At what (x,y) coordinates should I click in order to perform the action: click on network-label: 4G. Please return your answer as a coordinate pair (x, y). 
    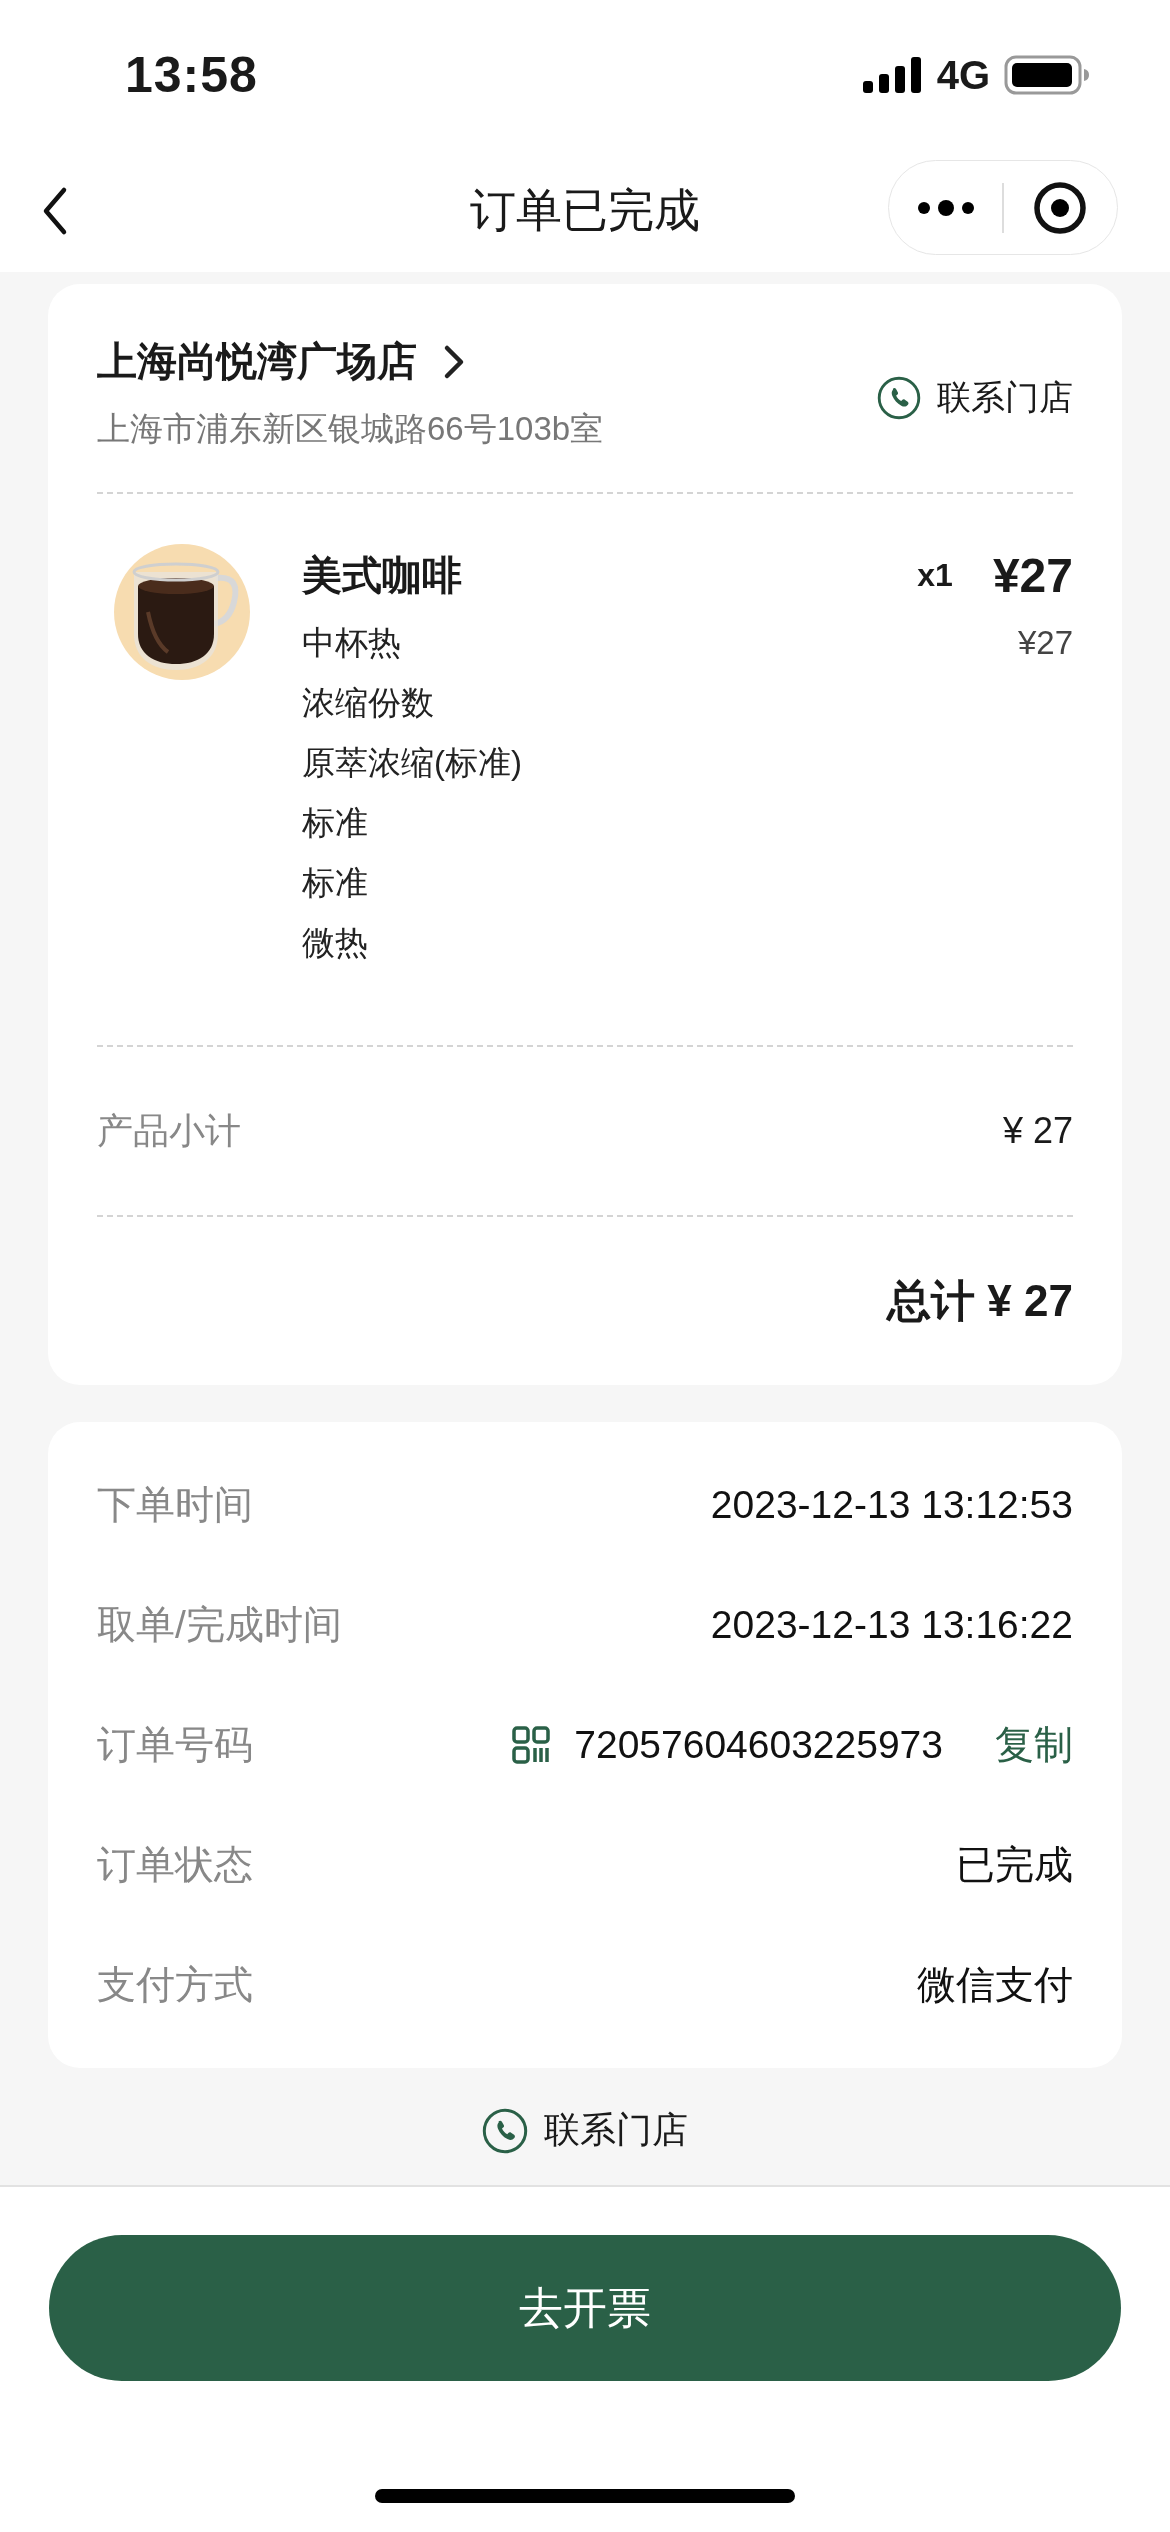
    Looking at the image, I should click on (963, 75).